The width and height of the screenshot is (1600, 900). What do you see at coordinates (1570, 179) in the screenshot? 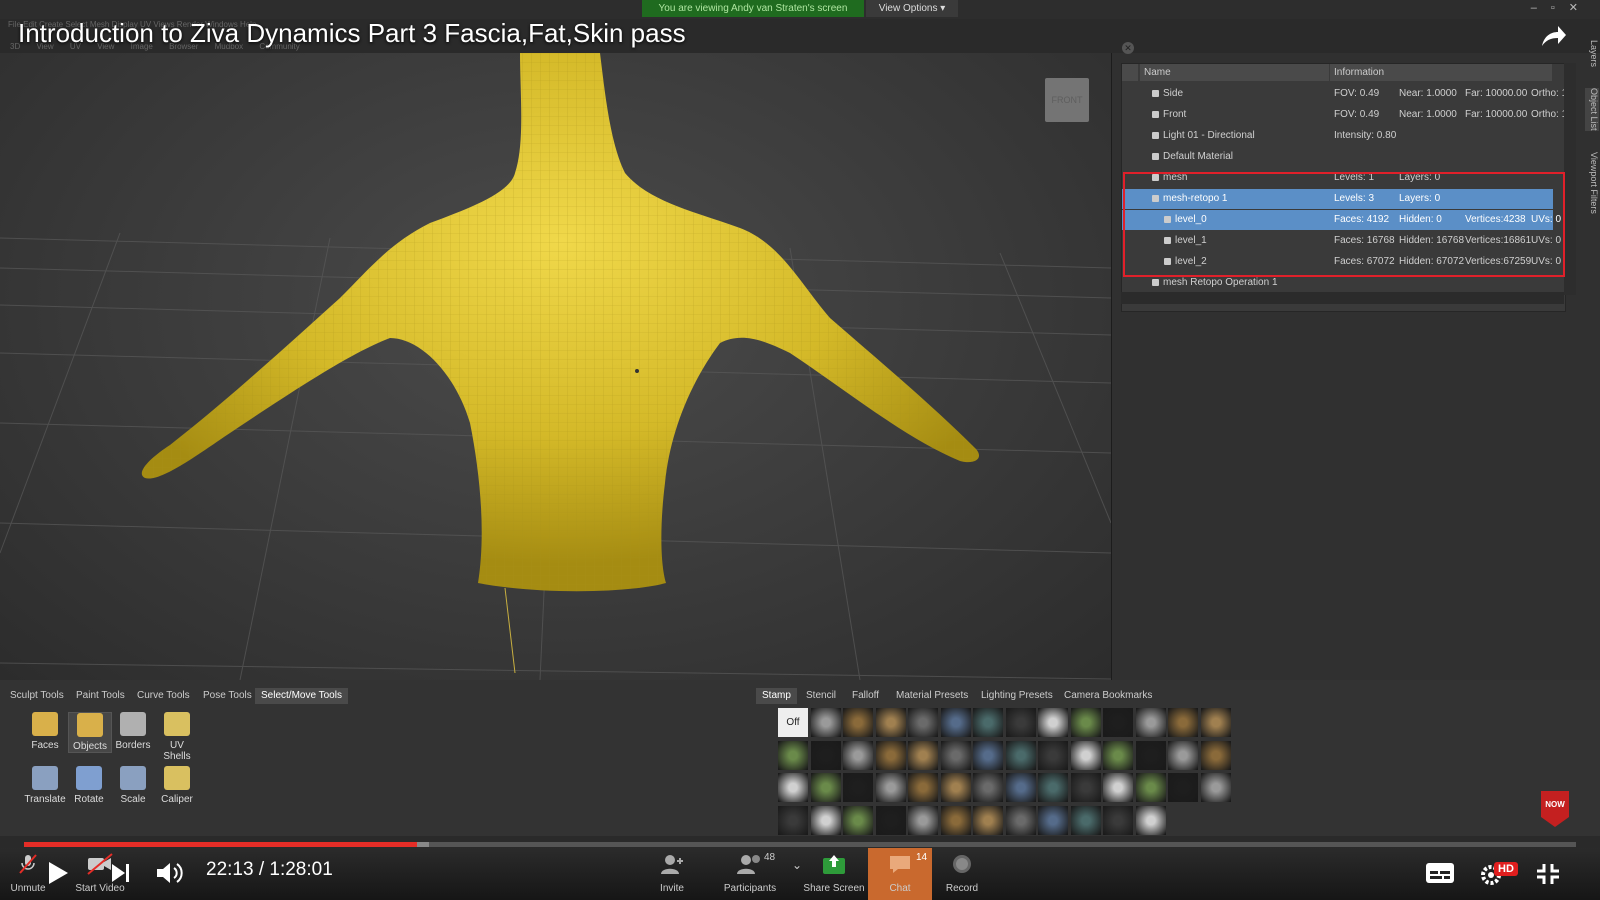
I see `object-list-vertical-scrollbar` at bounding box center [1570, 179].